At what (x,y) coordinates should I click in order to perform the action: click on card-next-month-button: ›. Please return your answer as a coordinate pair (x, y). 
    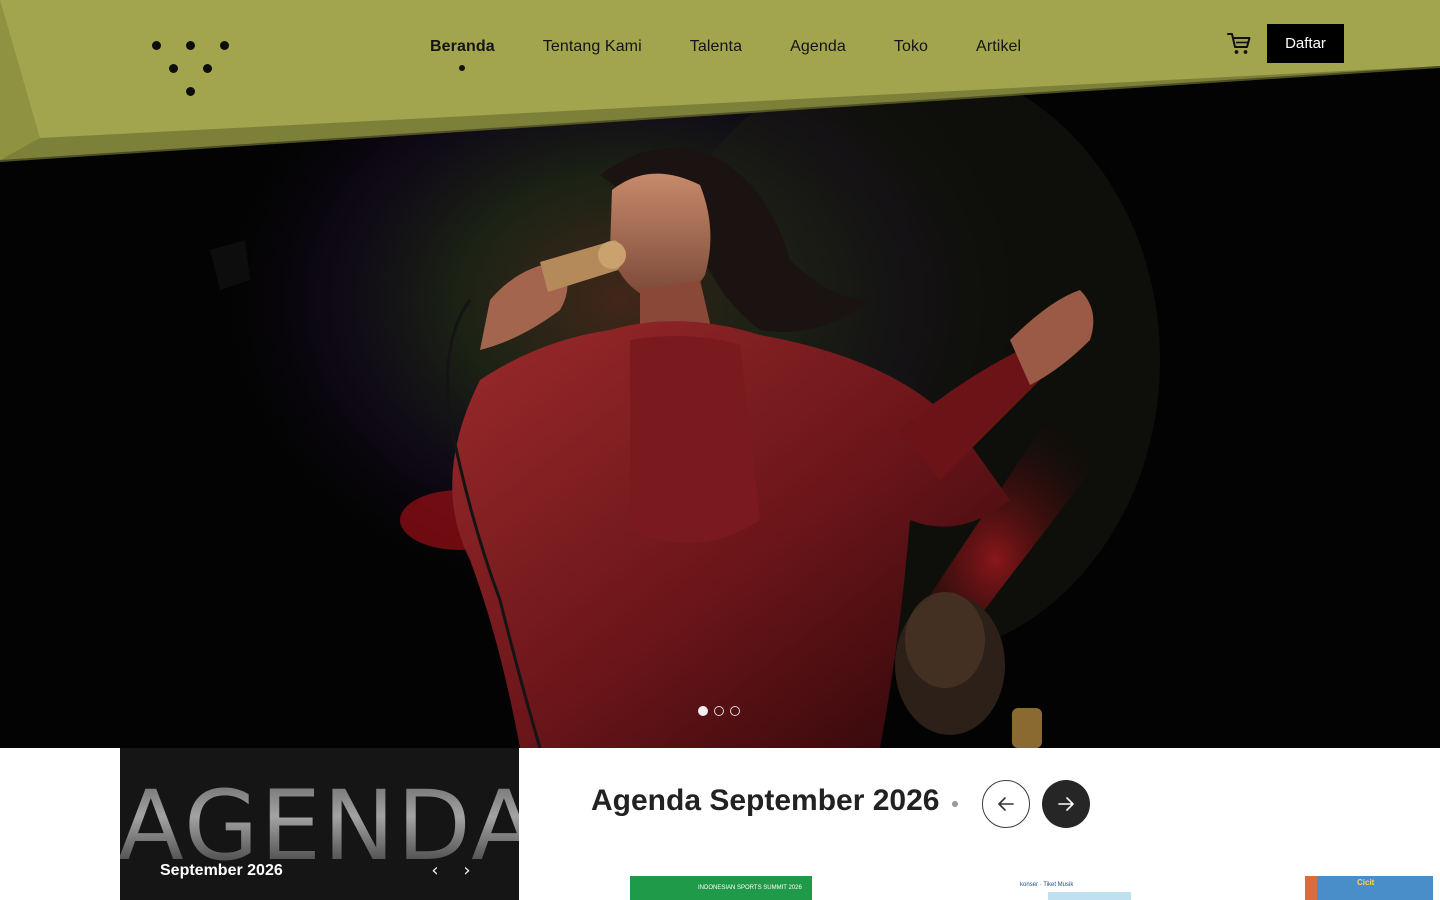
    Looking at the image, I should click on (467, 871).